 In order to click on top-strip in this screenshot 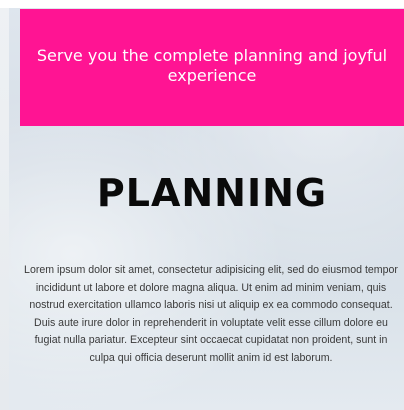, I will do `click(202, 4)`.